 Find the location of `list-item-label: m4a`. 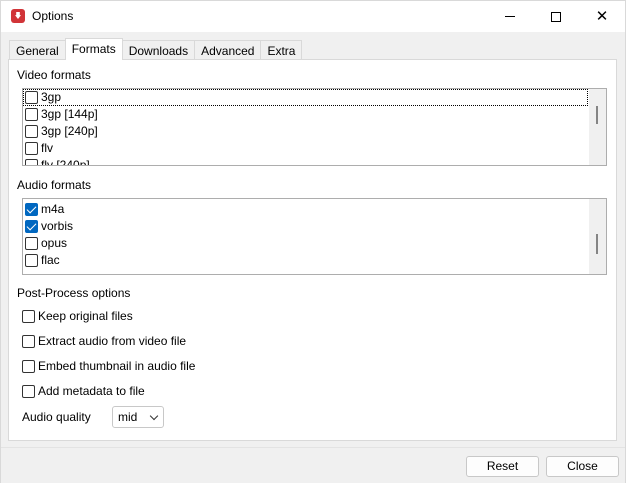

list-item-label: m4a is located at coordinates (53, 209).